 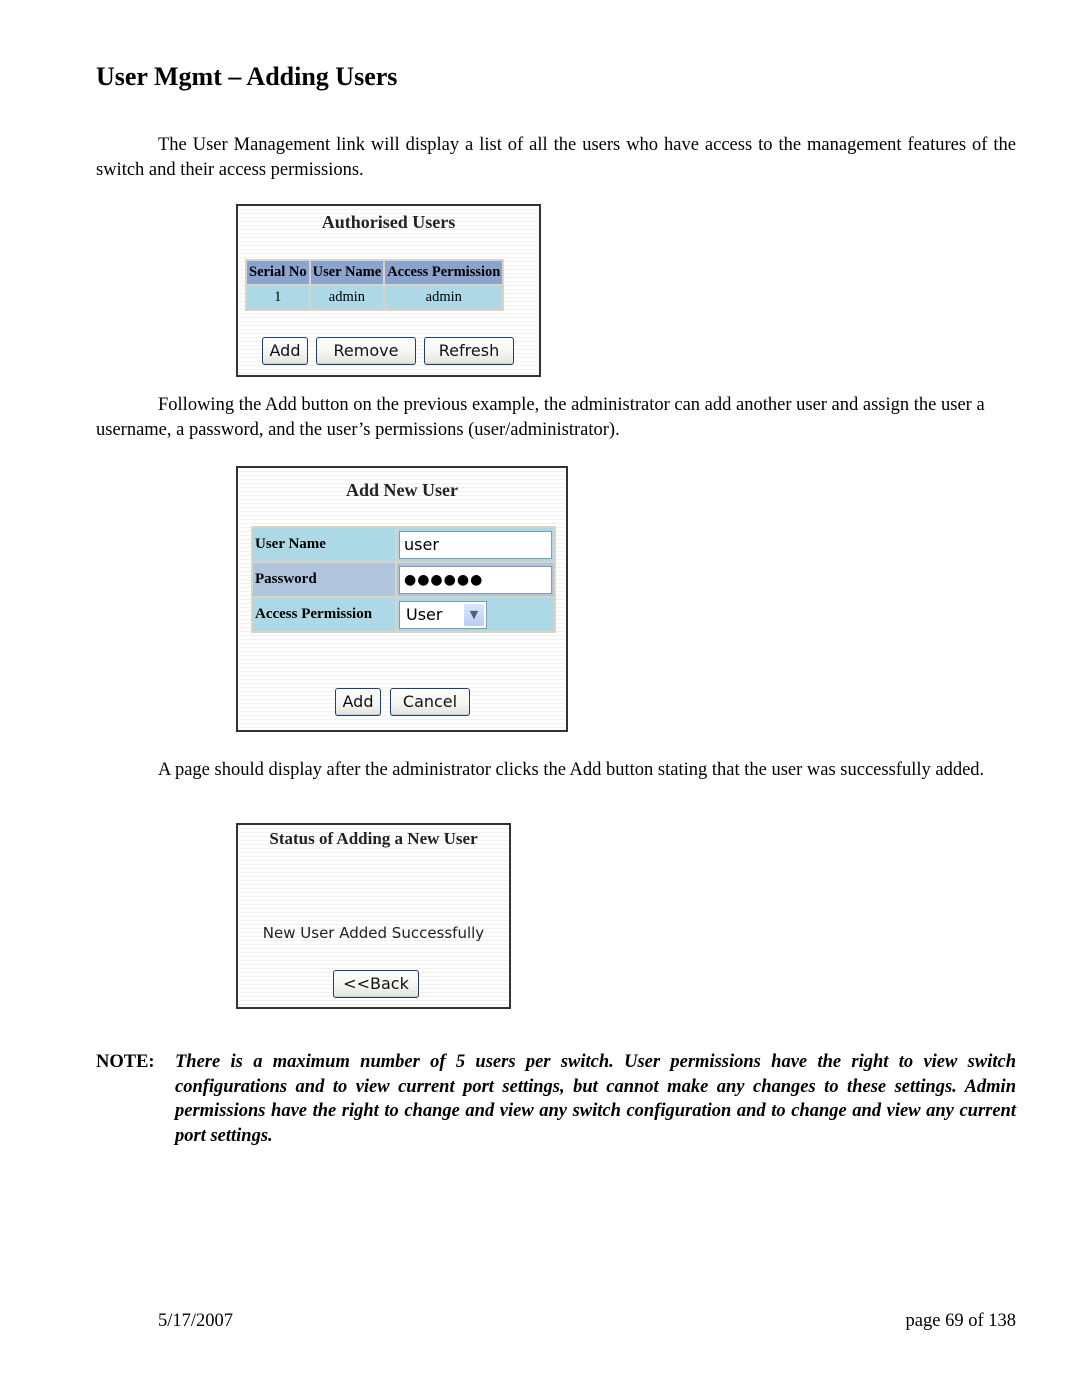 I want to click on access-permission-cell: User ▼, so click(x=475, y=614).